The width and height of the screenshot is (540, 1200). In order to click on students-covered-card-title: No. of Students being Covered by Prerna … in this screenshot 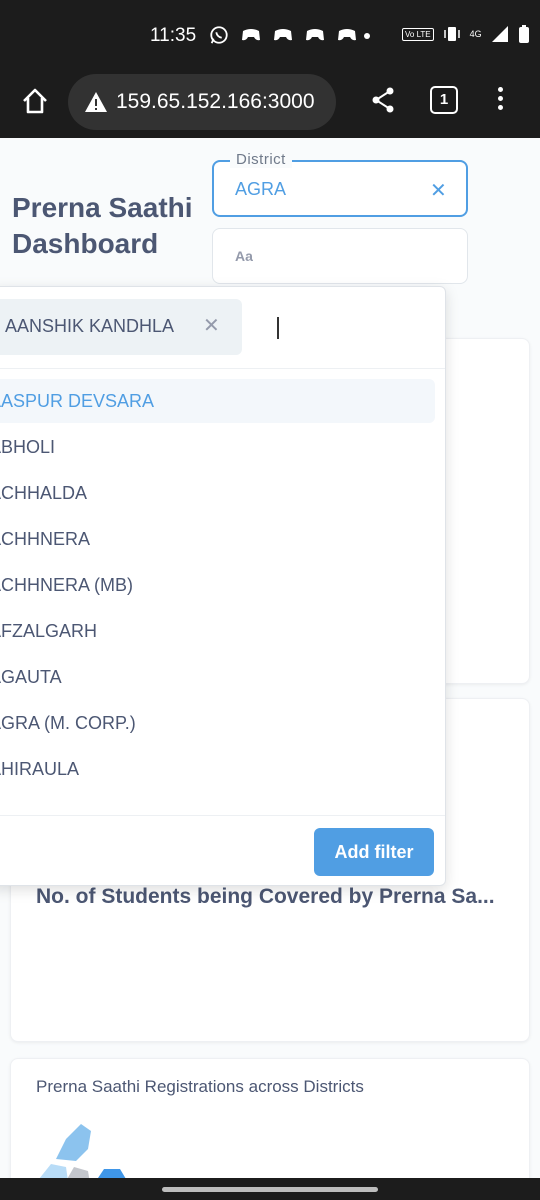, I will do `click(265, 897)`.